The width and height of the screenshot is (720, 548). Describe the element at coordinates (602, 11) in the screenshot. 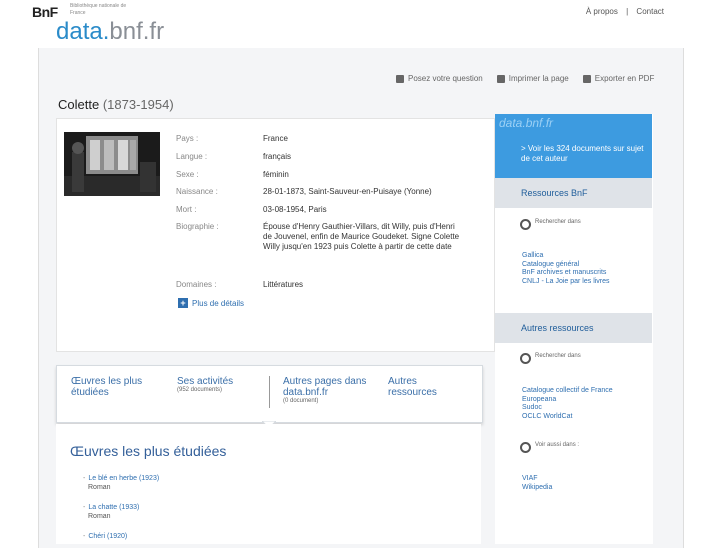

I see `about-link: À propos` at that location.